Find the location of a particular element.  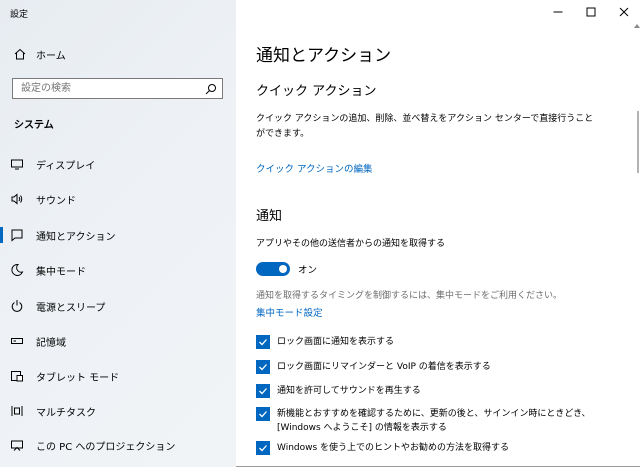

get-notifications-label: アプリやその他の送信者からの通知を取得する is located at coordinates (351, 244).